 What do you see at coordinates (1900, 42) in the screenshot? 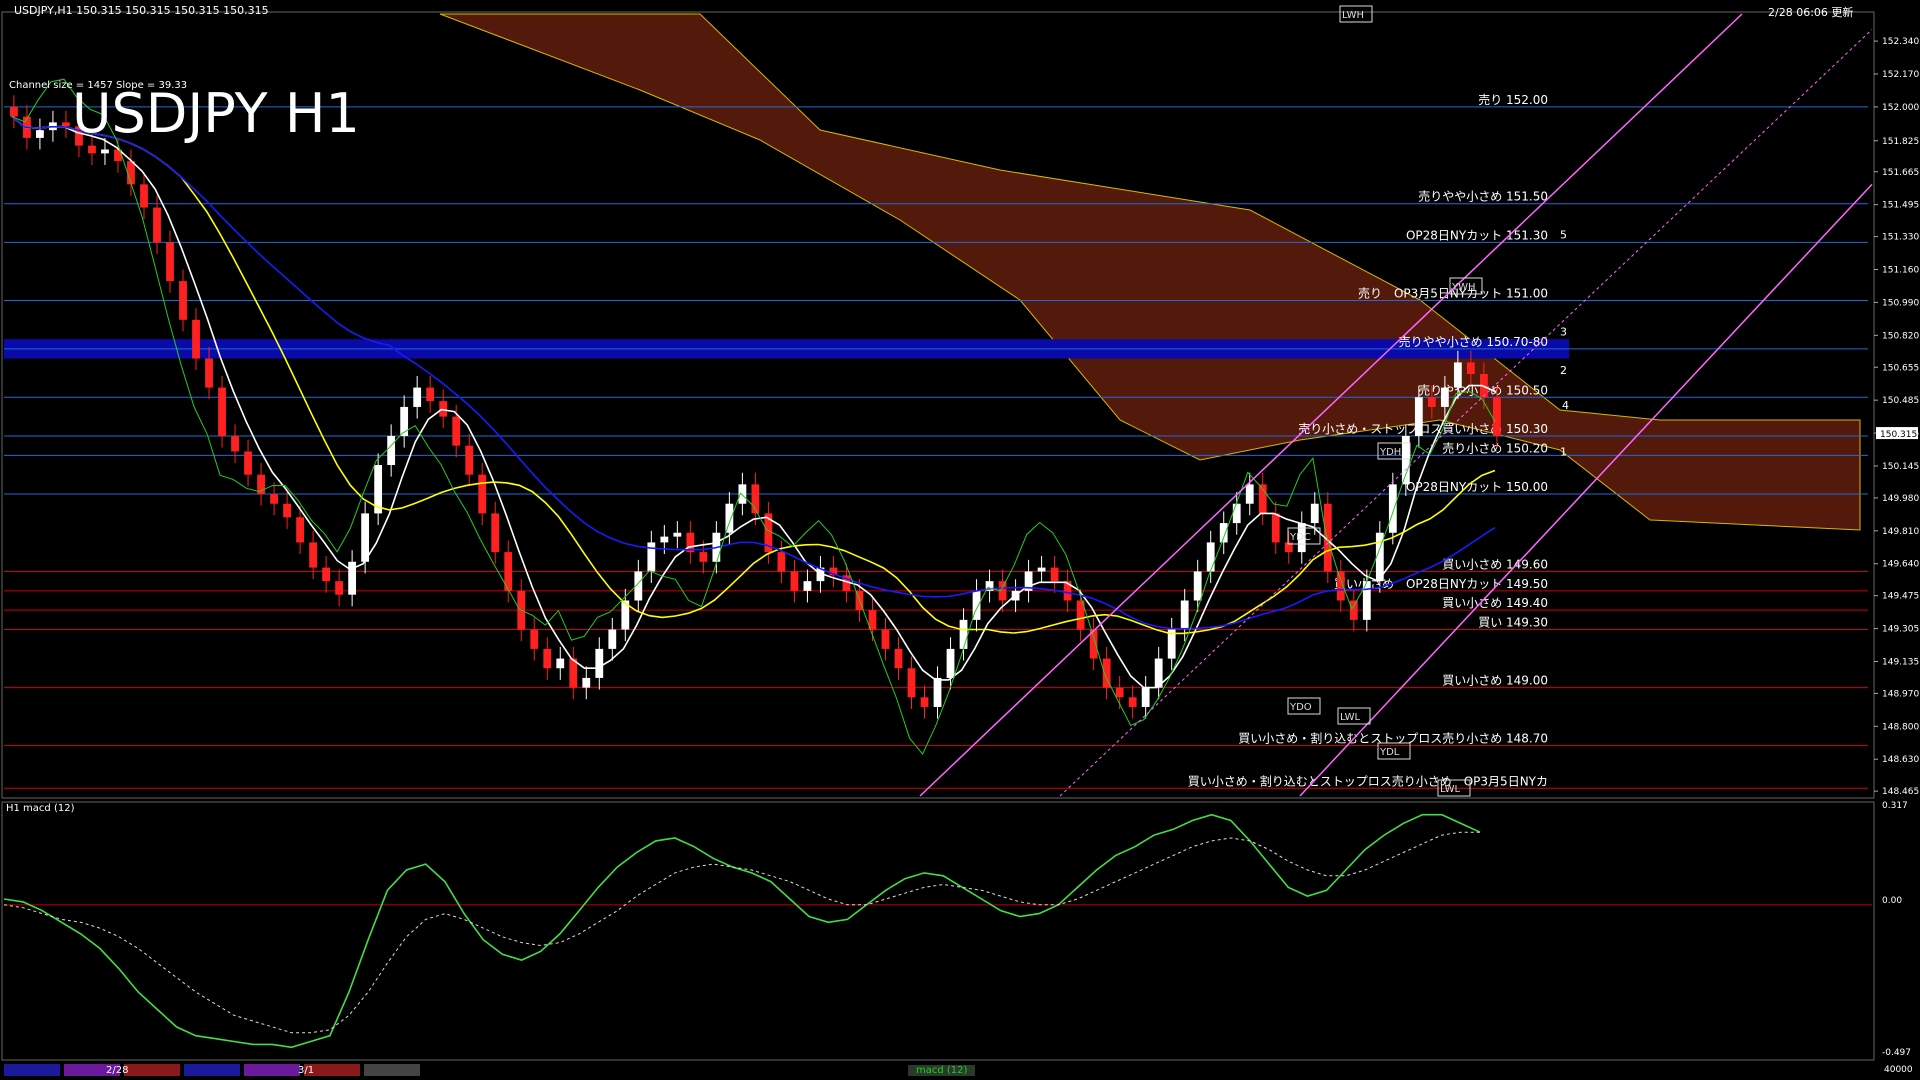
I see `y-tick-label: 152.340` at bounding box center [1900, 42].